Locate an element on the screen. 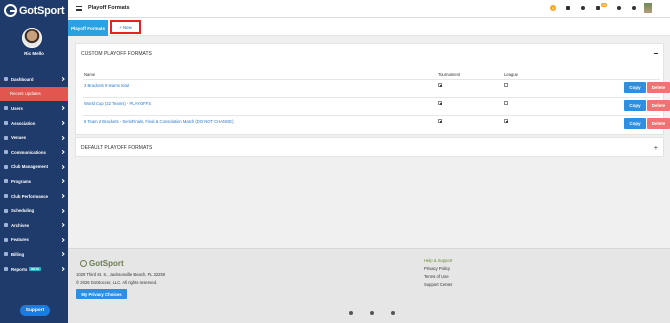 This screenshot has height=323, width=670. billing-icon is located at coordinates (6, 254).